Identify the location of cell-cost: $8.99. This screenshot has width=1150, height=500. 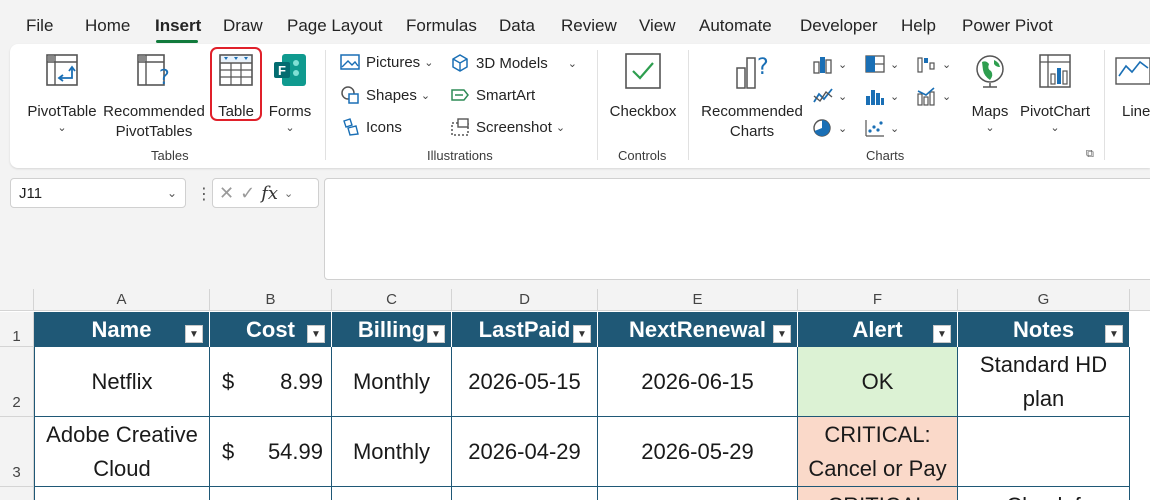
(271, 382).